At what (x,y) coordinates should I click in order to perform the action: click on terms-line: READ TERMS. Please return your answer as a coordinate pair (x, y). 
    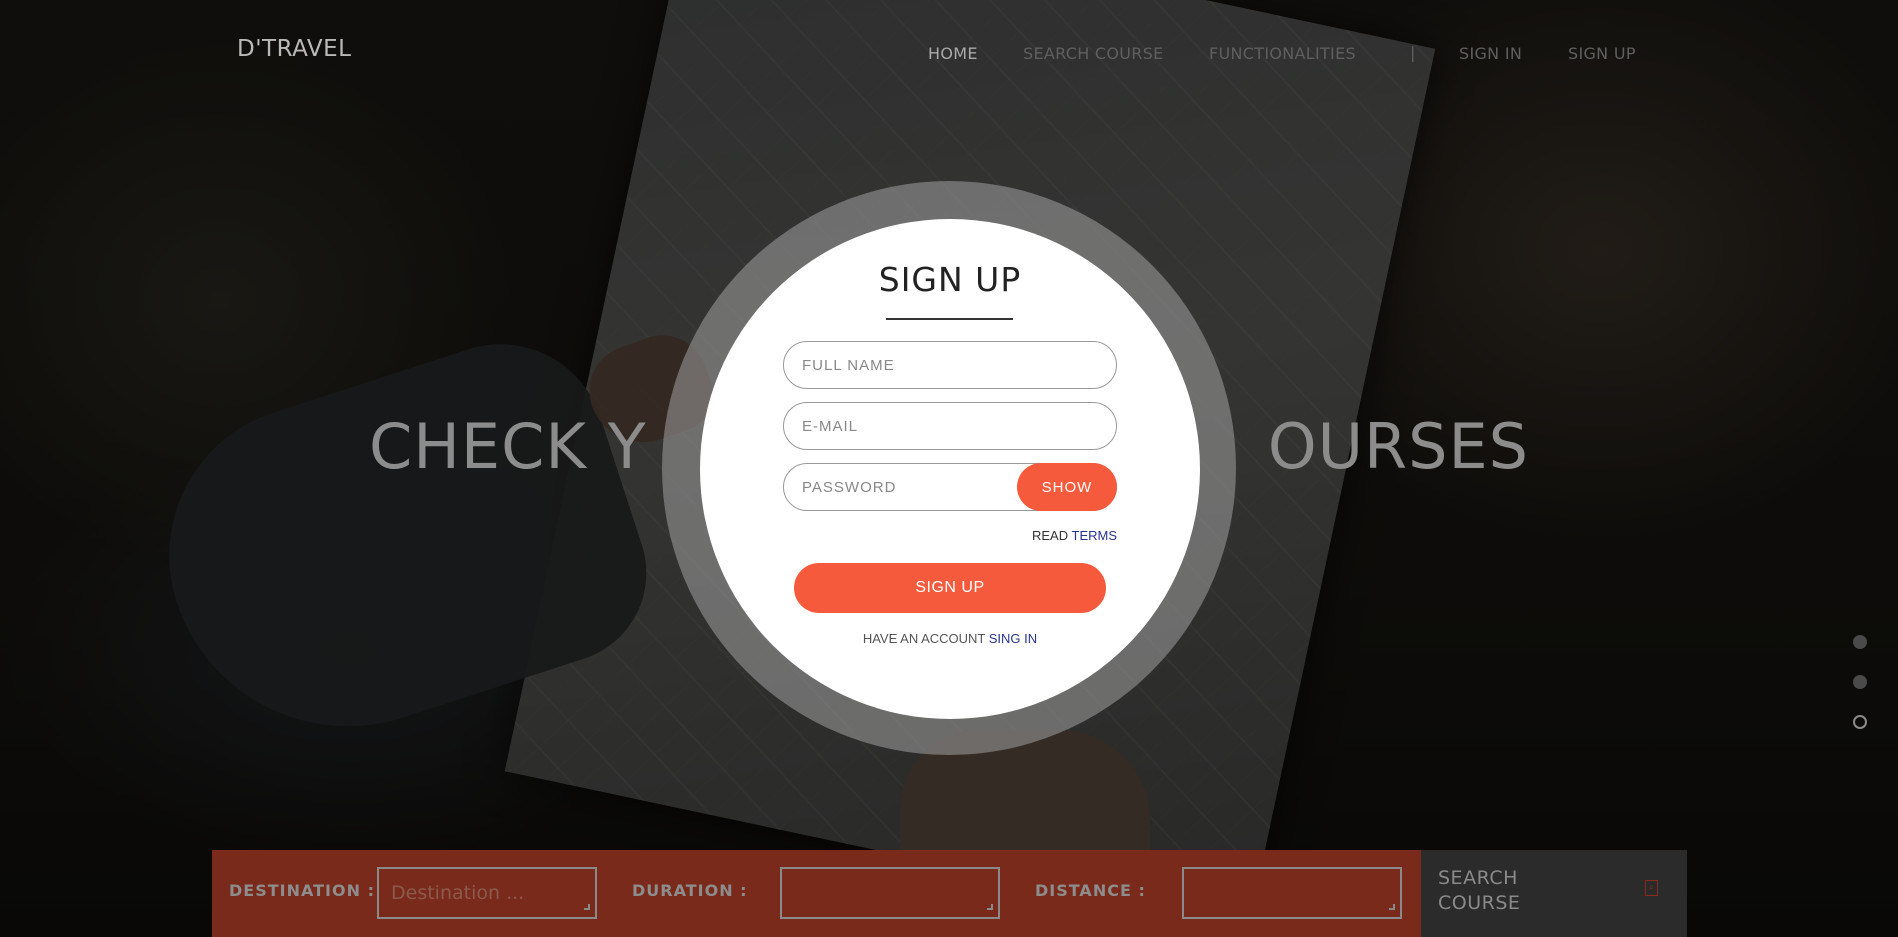
    Looking at the image, I should click on (950, 535).